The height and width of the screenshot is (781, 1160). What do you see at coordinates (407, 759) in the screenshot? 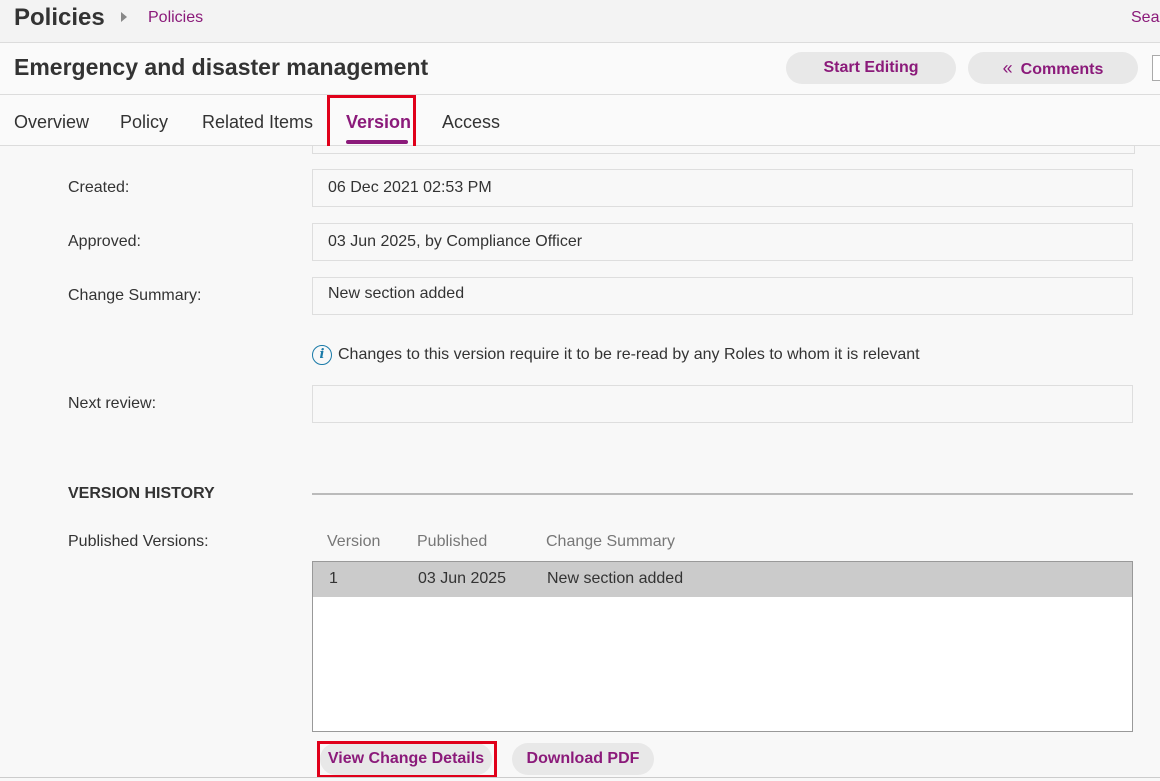
I see `view-change-details-highlight` at bounding box center [407, 759].